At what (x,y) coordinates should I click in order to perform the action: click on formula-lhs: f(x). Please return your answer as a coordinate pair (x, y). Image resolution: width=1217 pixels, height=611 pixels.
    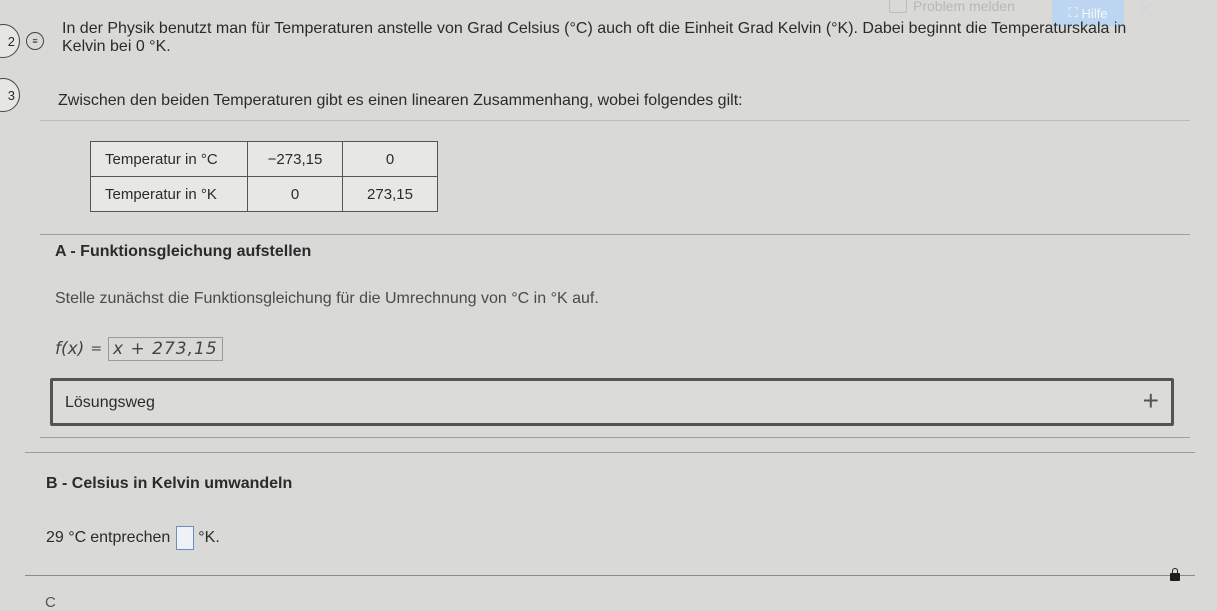
    Looking at the image, I should click on (70, 349).